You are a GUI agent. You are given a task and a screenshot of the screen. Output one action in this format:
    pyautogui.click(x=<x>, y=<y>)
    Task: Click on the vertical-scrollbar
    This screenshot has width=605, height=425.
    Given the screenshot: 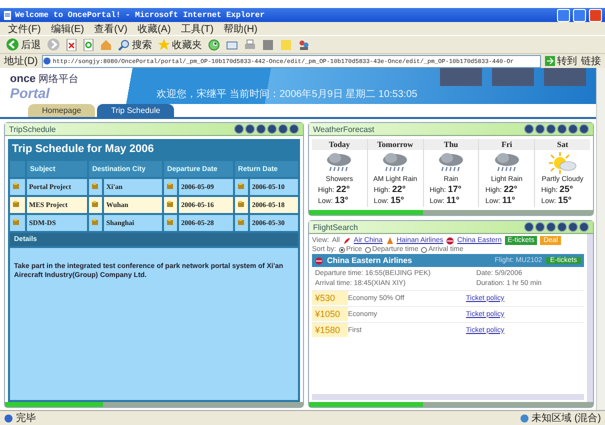 What is the action you would take?
    pyautogui.click(x=590, y=318)
    